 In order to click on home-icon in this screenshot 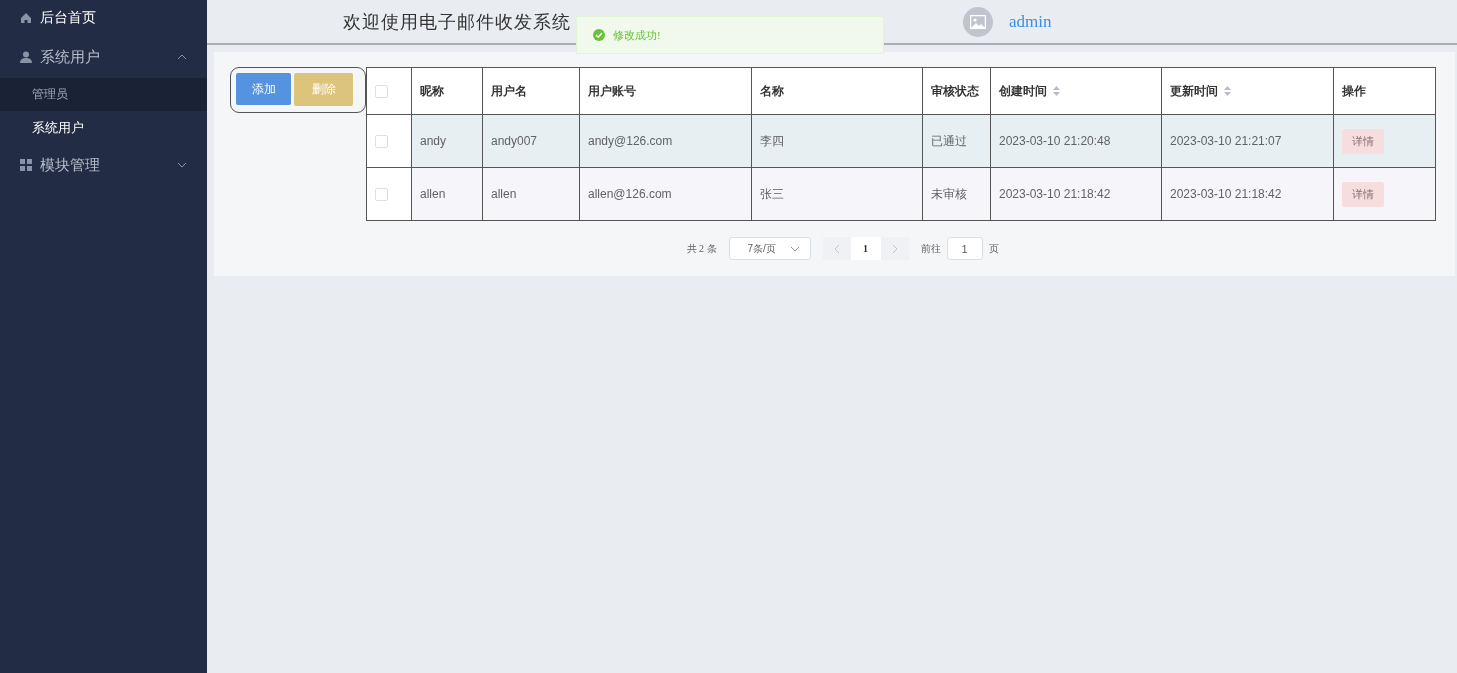, I will do `click(26, 18)`.